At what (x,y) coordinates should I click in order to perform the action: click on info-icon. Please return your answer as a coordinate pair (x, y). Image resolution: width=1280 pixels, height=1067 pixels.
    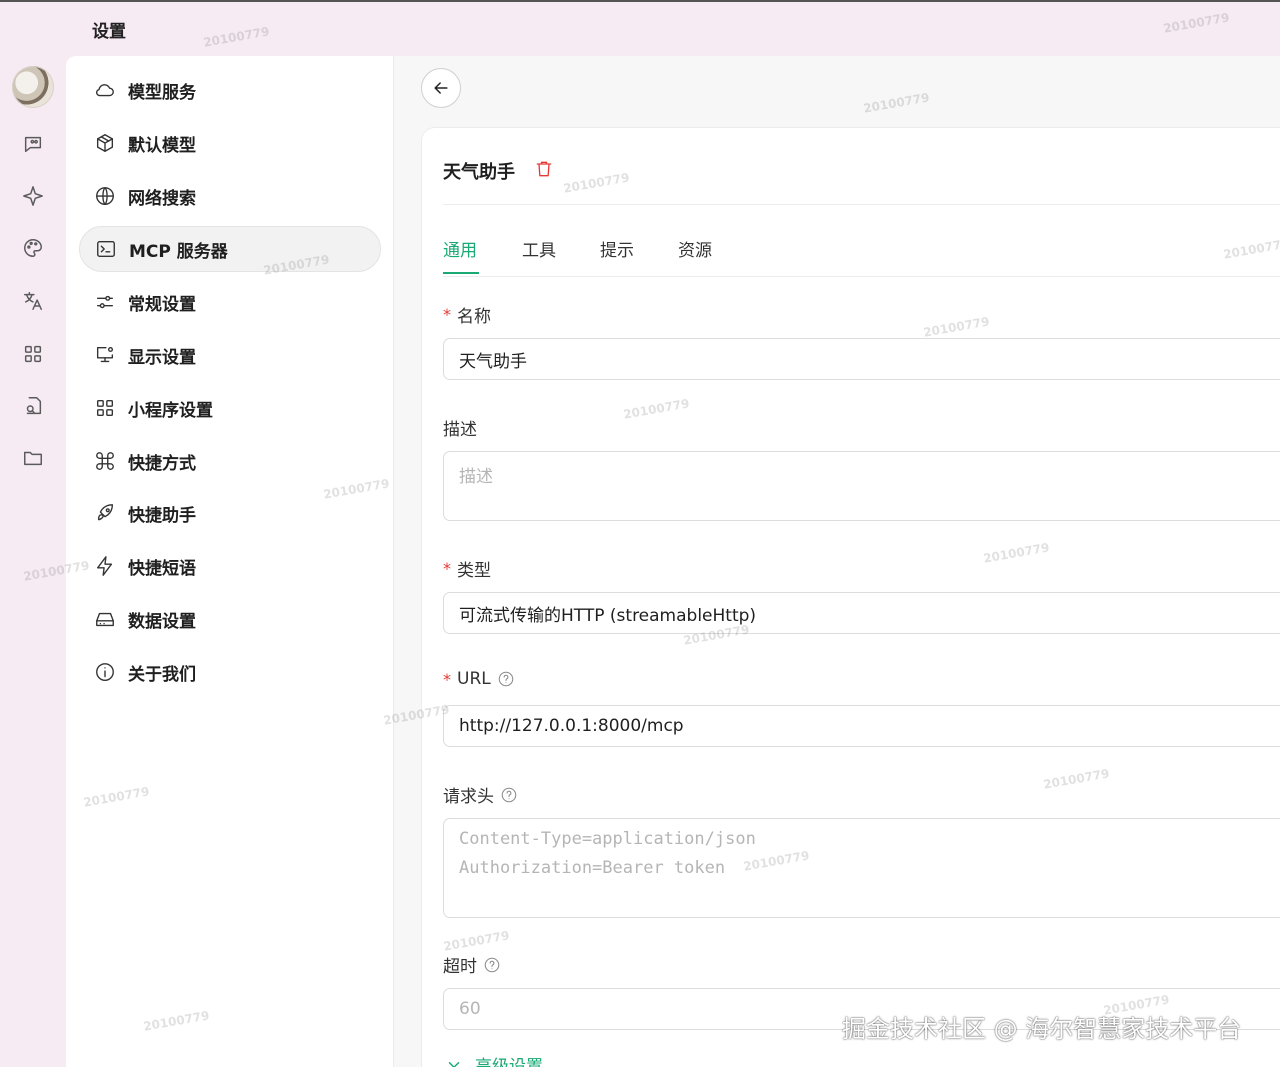
    Looking at the image, I should click on (105, 672).